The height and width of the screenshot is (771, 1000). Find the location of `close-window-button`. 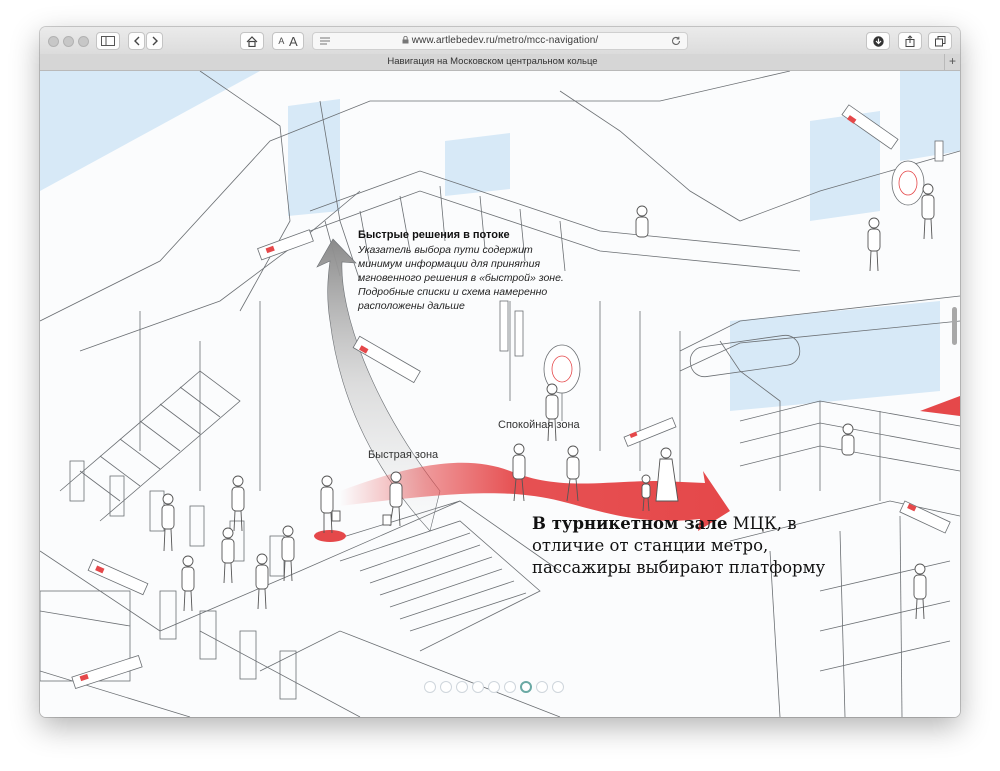

close-window-button is located at coordinates (53, 41).